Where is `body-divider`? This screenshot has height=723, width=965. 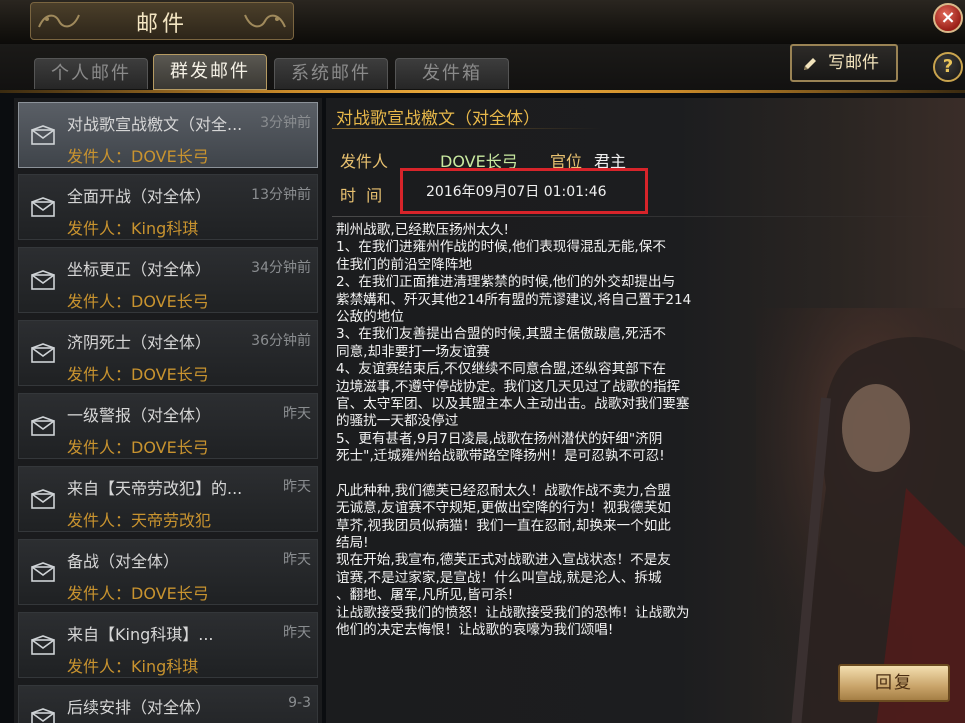 body-divider is located at coordinates (637, 216).